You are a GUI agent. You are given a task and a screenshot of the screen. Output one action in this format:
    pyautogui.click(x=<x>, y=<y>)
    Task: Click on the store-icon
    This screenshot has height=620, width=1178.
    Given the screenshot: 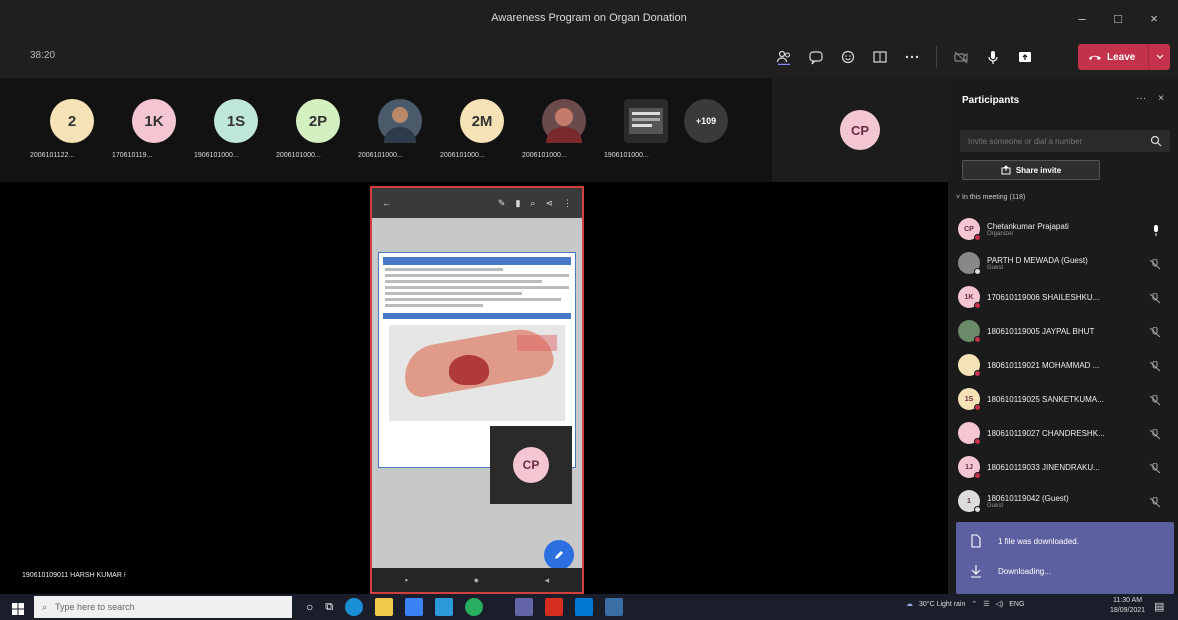 What is the action you would take?
    pyautogui.click(x=414, y=607)
    